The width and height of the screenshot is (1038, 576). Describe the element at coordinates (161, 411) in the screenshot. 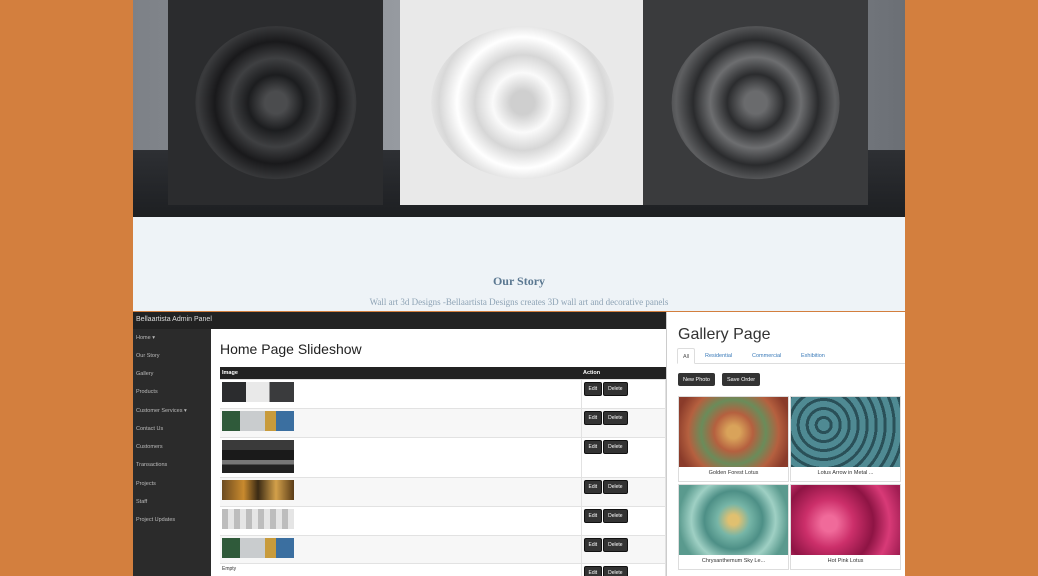

I see `sidebar-item-customer-services: Customer Services ▾` at that location.